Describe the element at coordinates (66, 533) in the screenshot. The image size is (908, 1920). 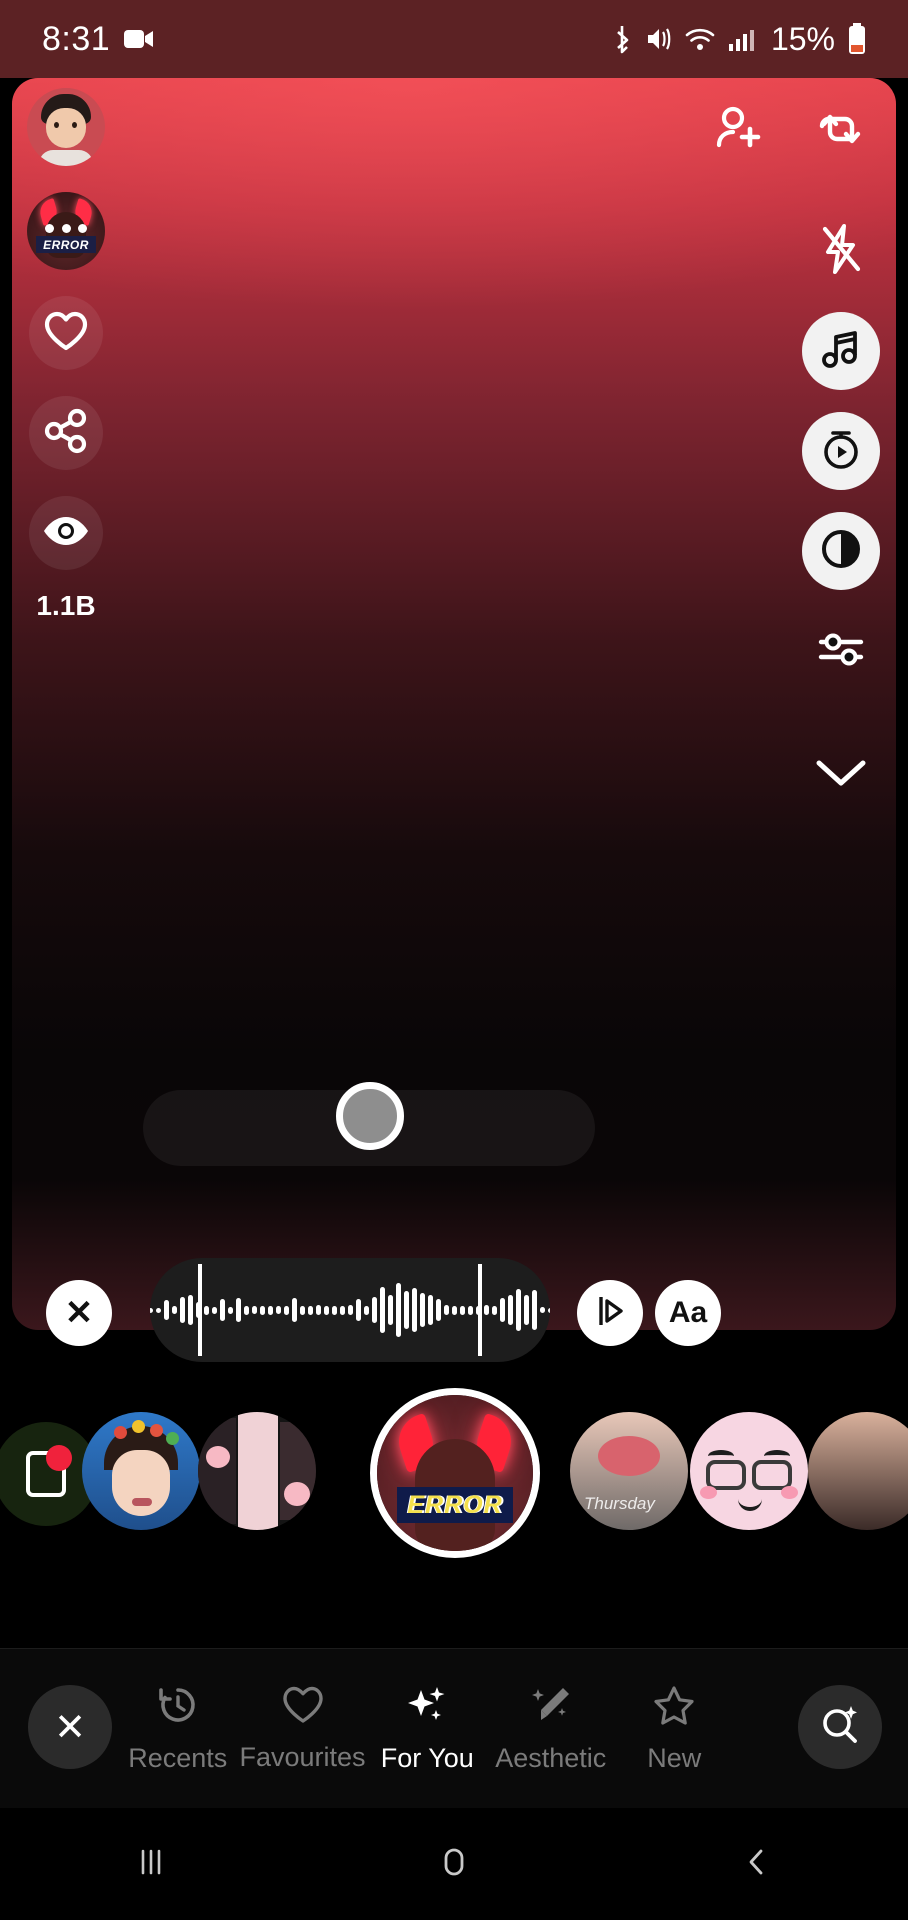
I see `effect-views-button` at that location.